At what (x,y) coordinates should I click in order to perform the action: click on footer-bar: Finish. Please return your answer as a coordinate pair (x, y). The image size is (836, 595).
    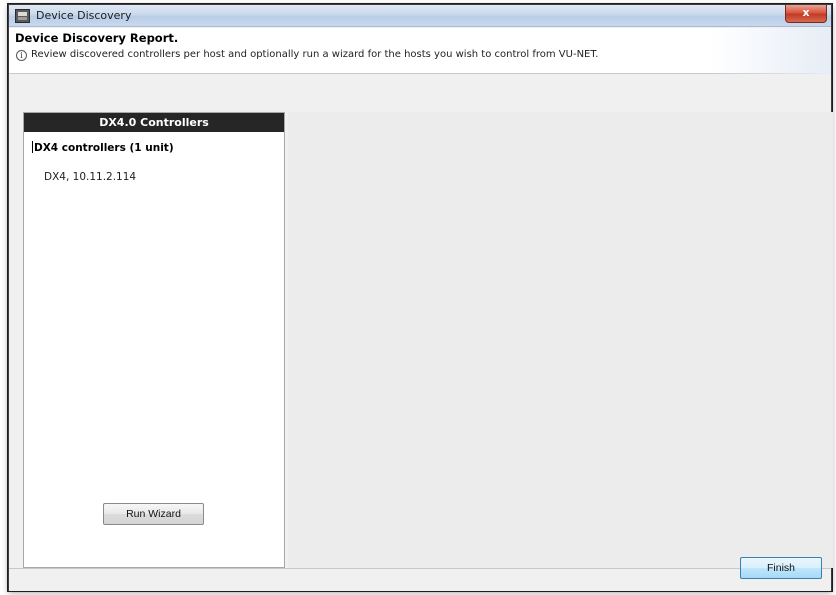
    Looking at the image, I should click on (420, 574).